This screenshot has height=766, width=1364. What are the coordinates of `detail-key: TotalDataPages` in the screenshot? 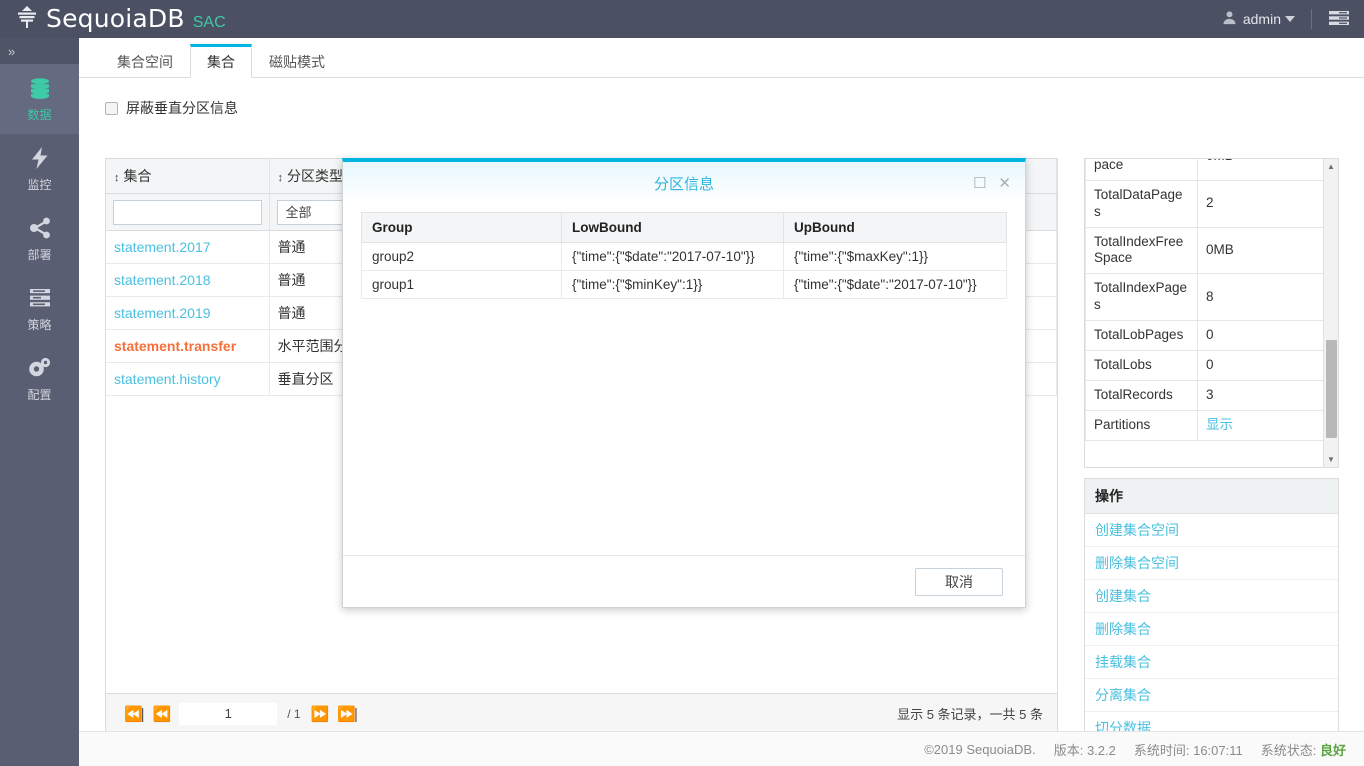 It's located at (1141, 203).